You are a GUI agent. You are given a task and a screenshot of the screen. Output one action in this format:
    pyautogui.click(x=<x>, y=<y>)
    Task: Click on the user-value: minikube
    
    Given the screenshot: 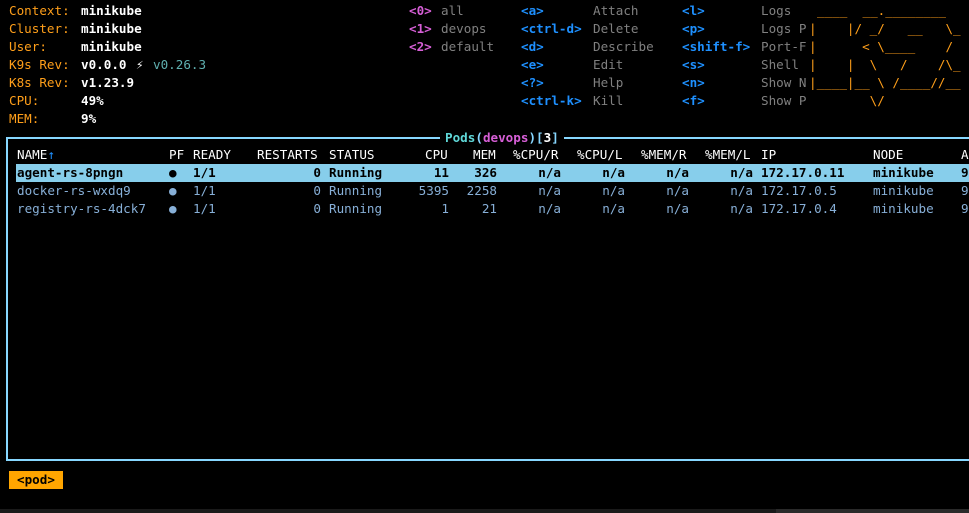 What is the action you would take?
    pyautogui.click(x=111, y=46)
    